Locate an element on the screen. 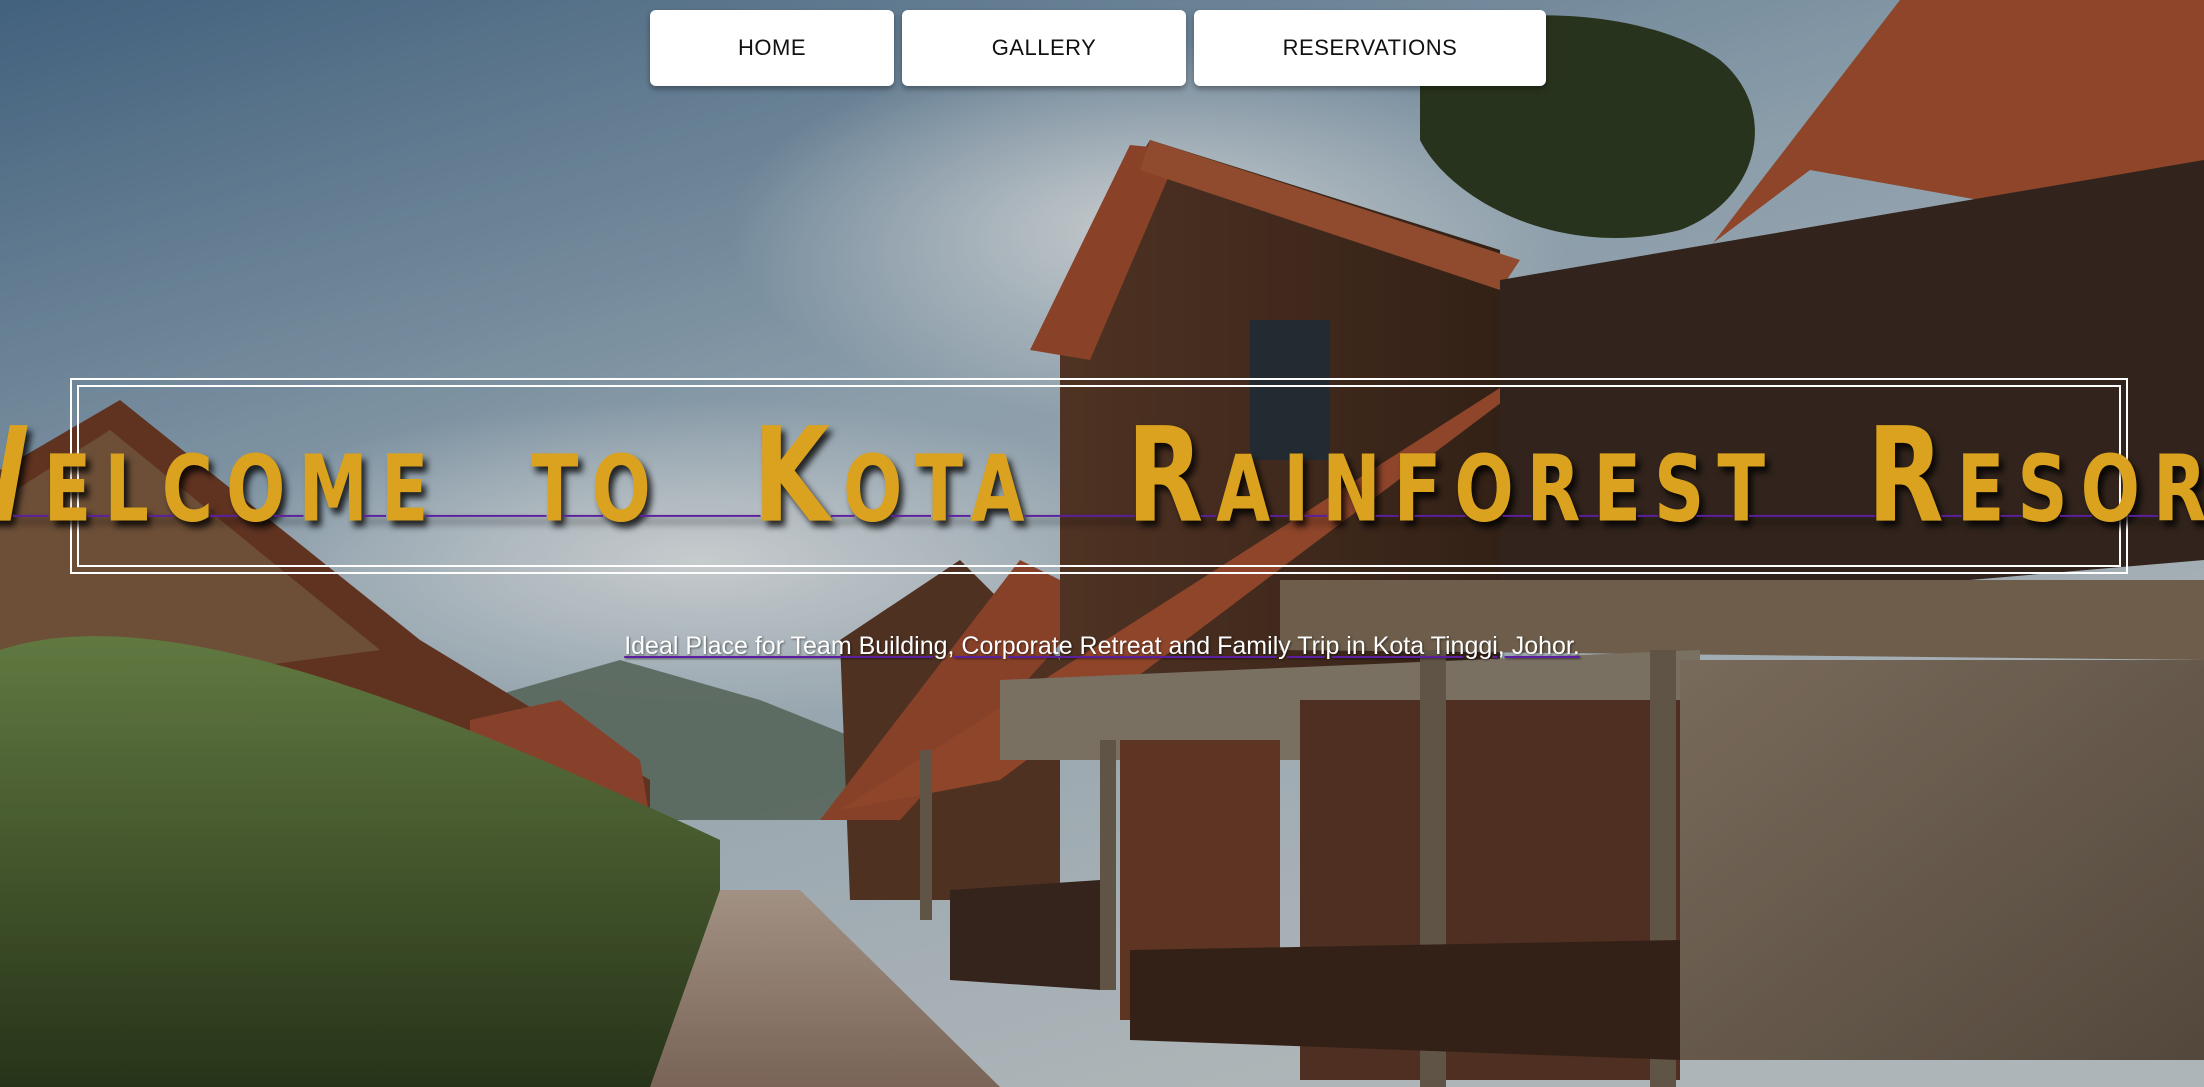 The image size is (2204, 1087). main-nav: HOME GALLERY RESERVATIONS is located at coordinates (1098, 48).